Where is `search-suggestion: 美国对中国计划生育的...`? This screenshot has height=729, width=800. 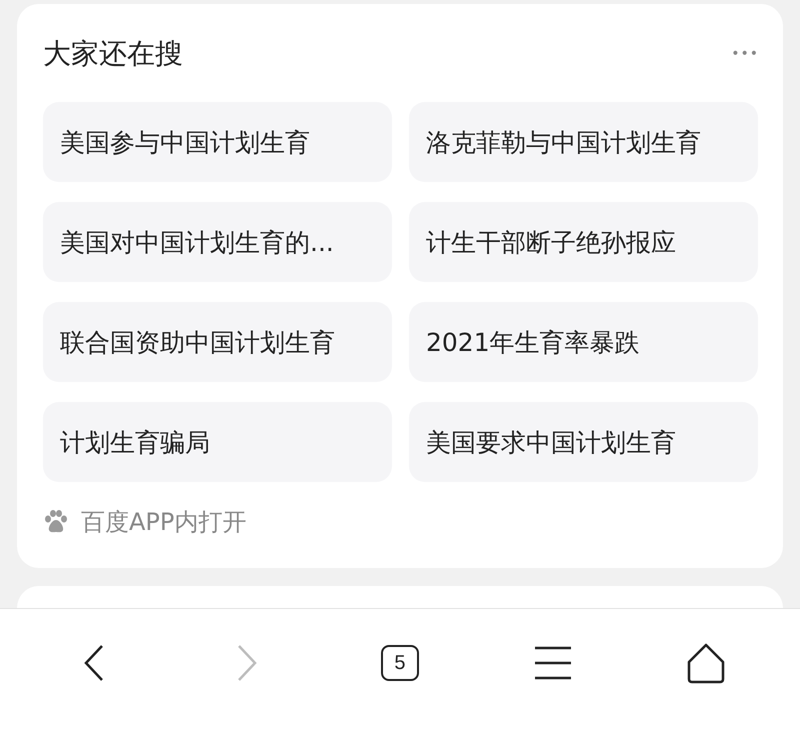 search-suggestion: 美国对中国计划生育的... is located at coordinates (217, 242).